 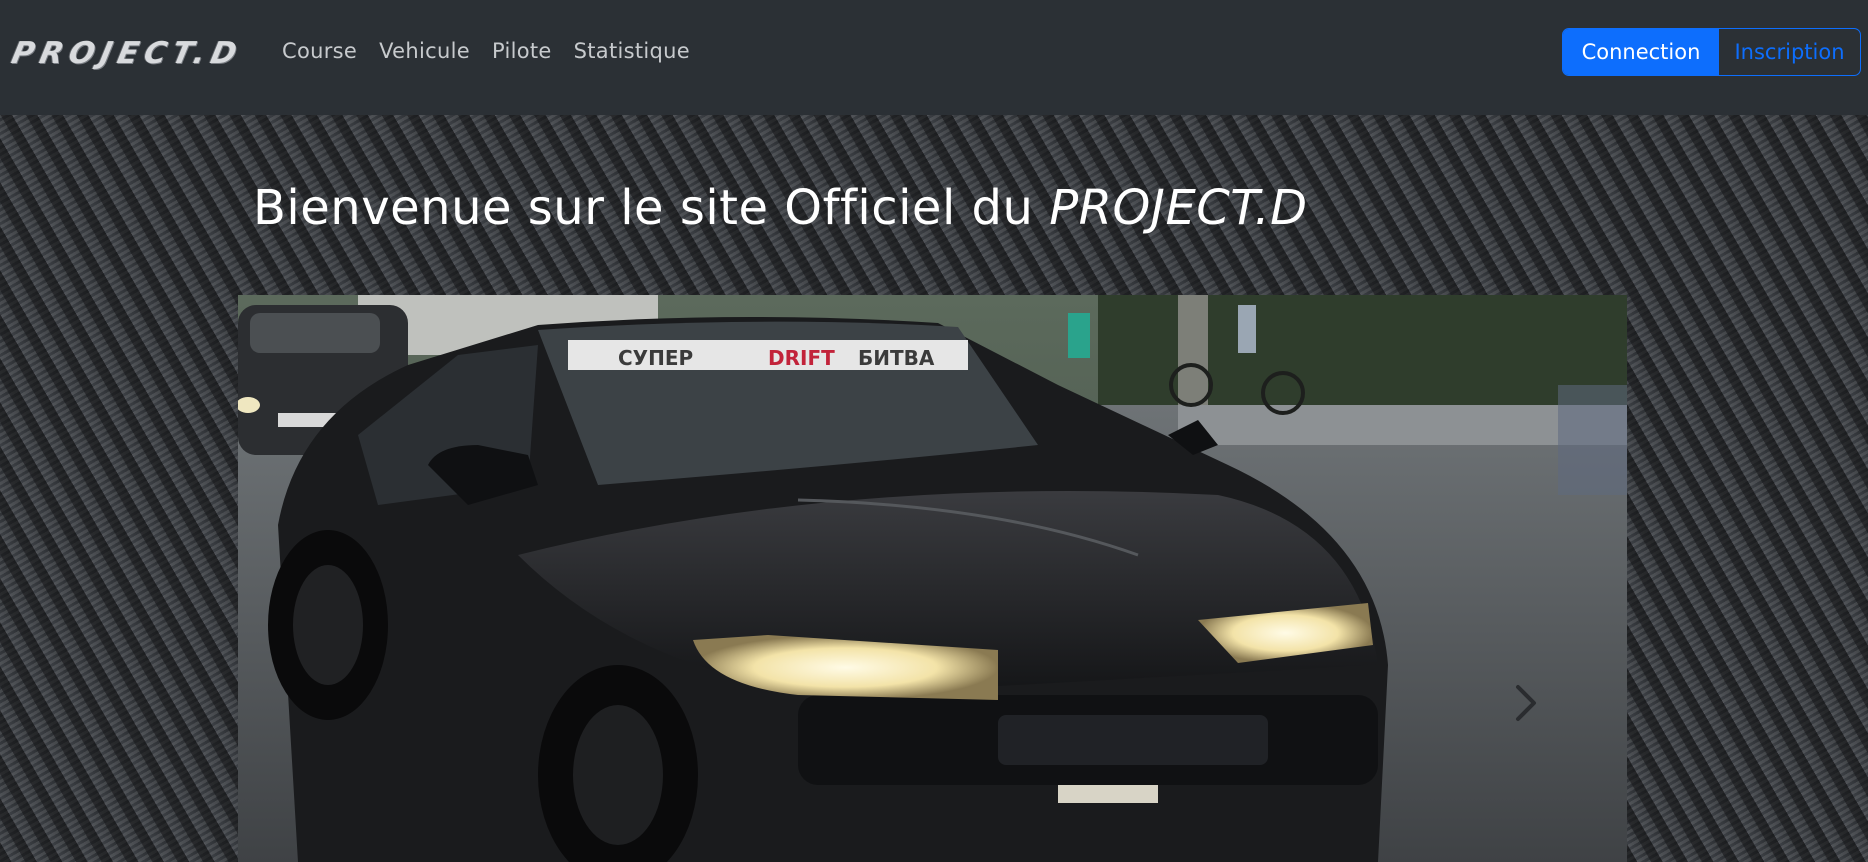 What do you see at coordinates (655, 358) in the screenshot?
I see `windshield-banner-left: СУПЕР` at bounding box center [655, 358].